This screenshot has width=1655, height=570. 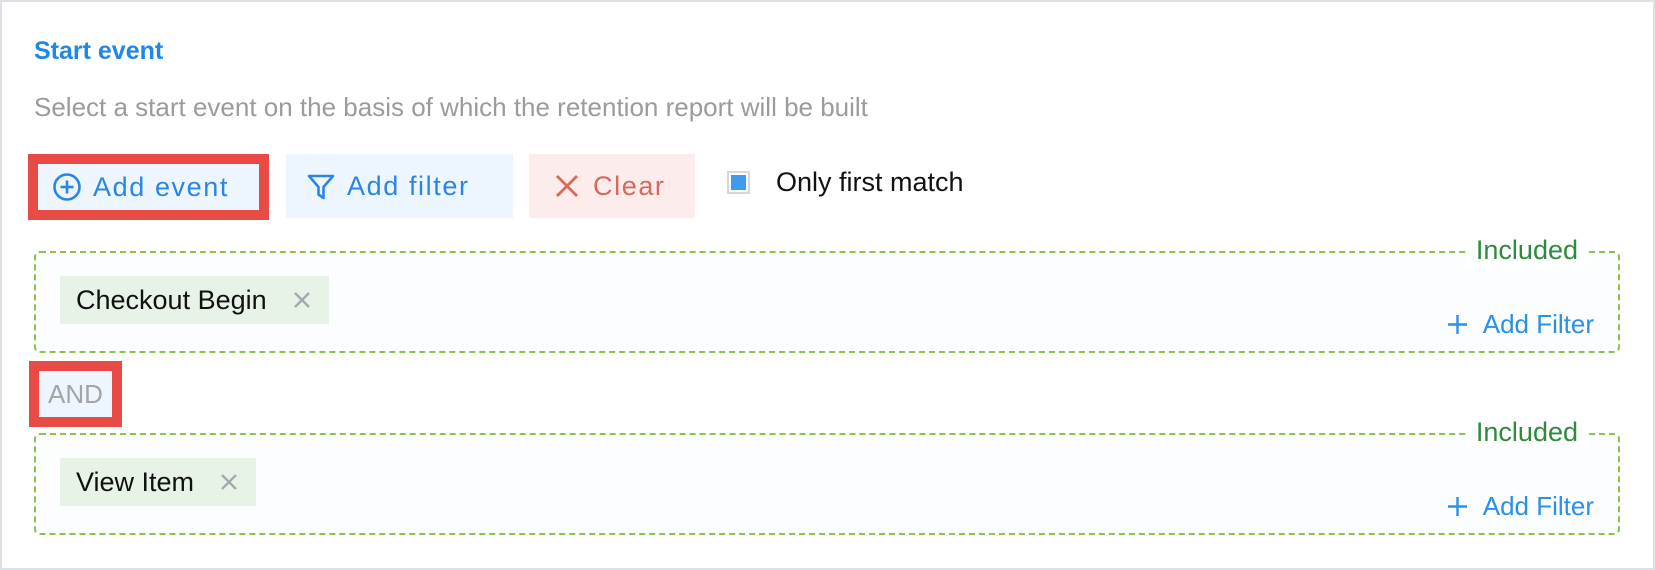 I want to click on event-chip-label: Checkout Begin, so click(x=171, y=299).